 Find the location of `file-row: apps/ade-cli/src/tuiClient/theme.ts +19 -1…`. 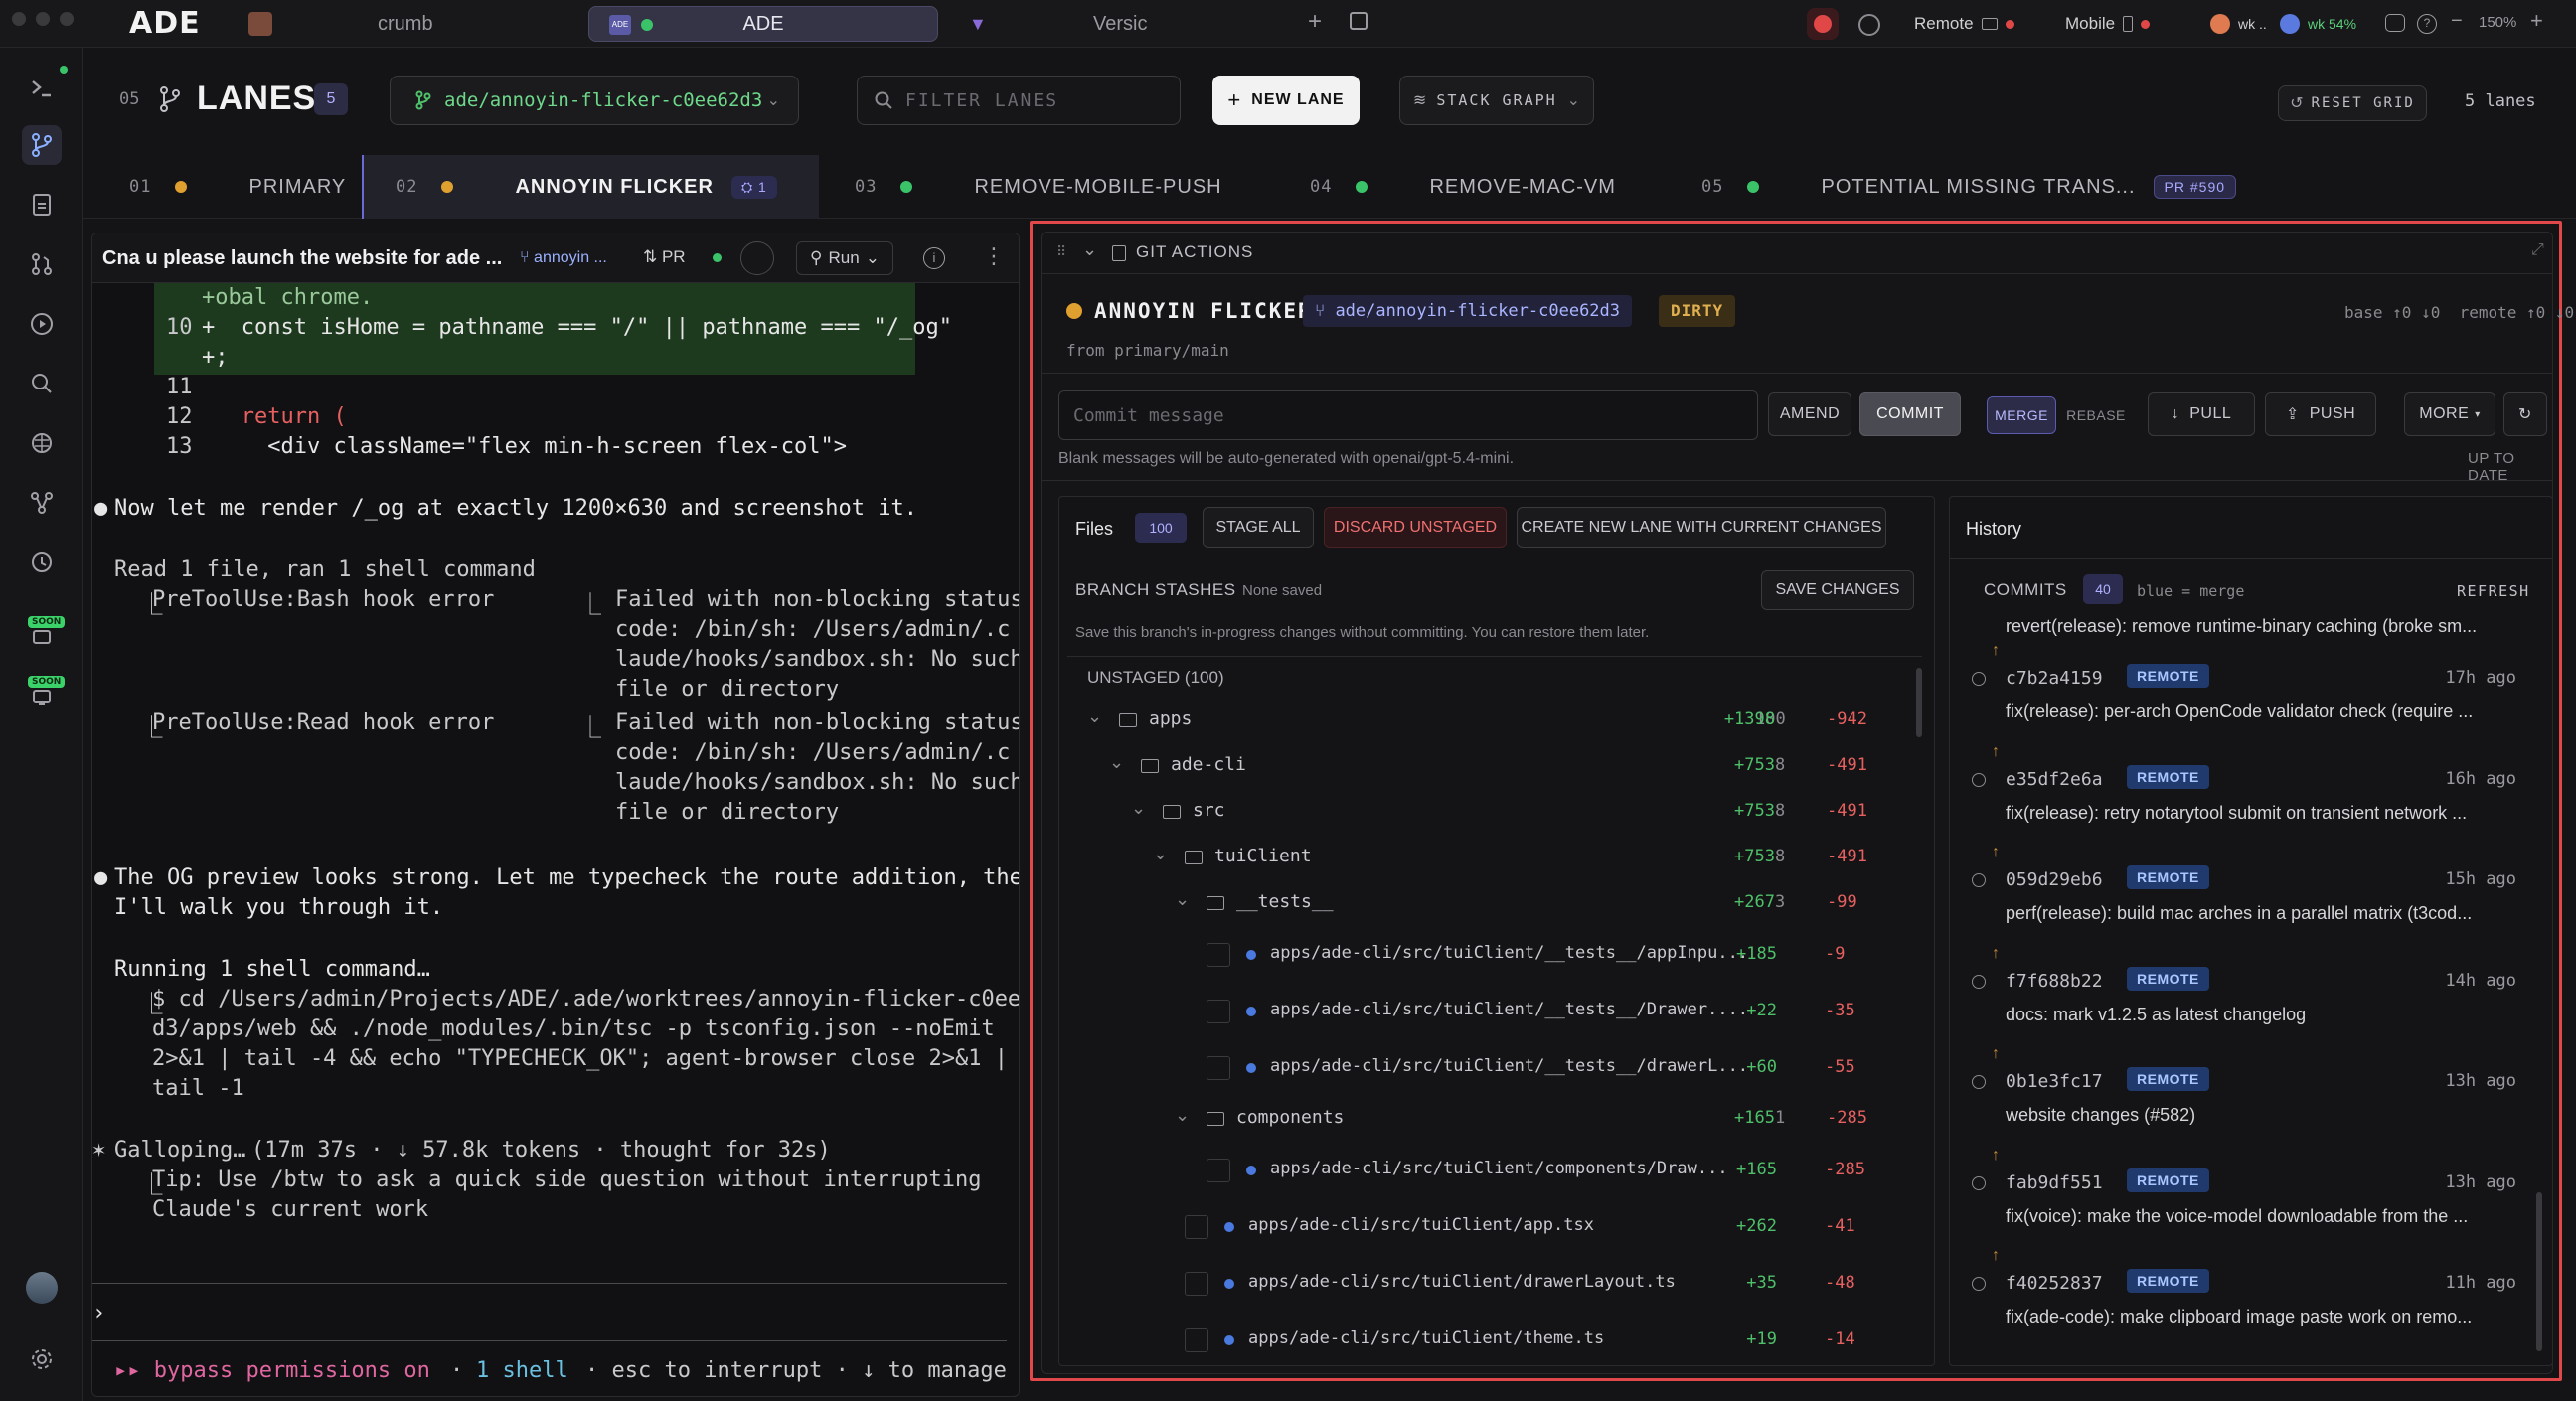

file-row: apps/ade-cli/src/tuiClient/theme.ts +19 -1… is located at coordinates (1466, 1338).